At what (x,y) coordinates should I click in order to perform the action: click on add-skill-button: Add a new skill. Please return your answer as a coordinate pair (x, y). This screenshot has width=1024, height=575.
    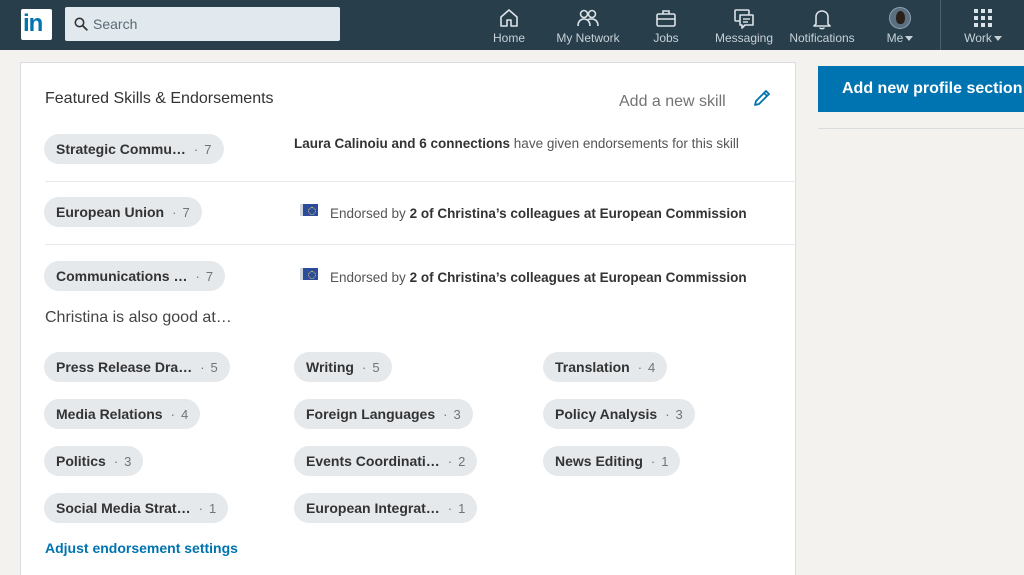
    Looking at the image, I should click on (672, 102).